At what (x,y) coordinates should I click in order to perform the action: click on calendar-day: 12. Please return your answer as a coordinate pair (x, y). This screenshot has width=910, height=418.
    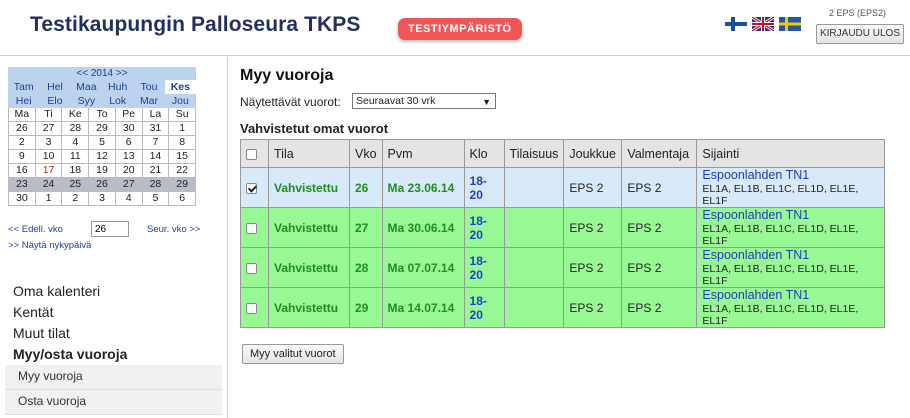
    Looking at the image, I should click on (102, 157).